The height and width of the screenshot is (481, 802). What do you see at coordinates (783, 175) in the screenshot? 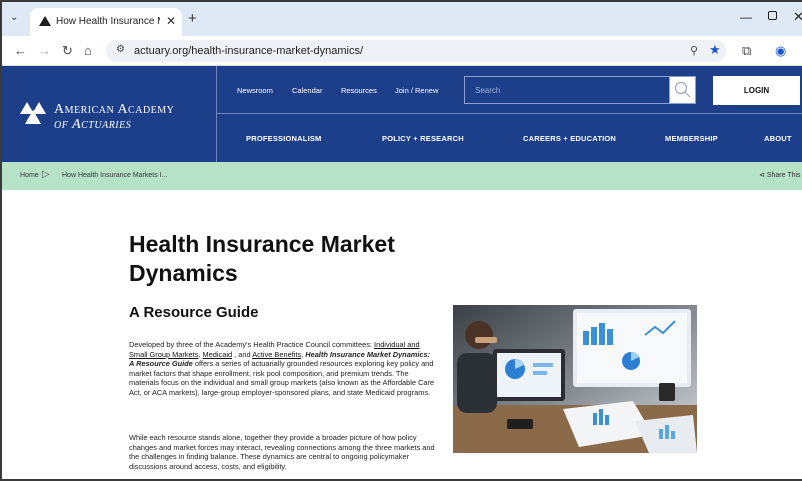
I see `share-label: Share This` at bounding box center [783, 175].